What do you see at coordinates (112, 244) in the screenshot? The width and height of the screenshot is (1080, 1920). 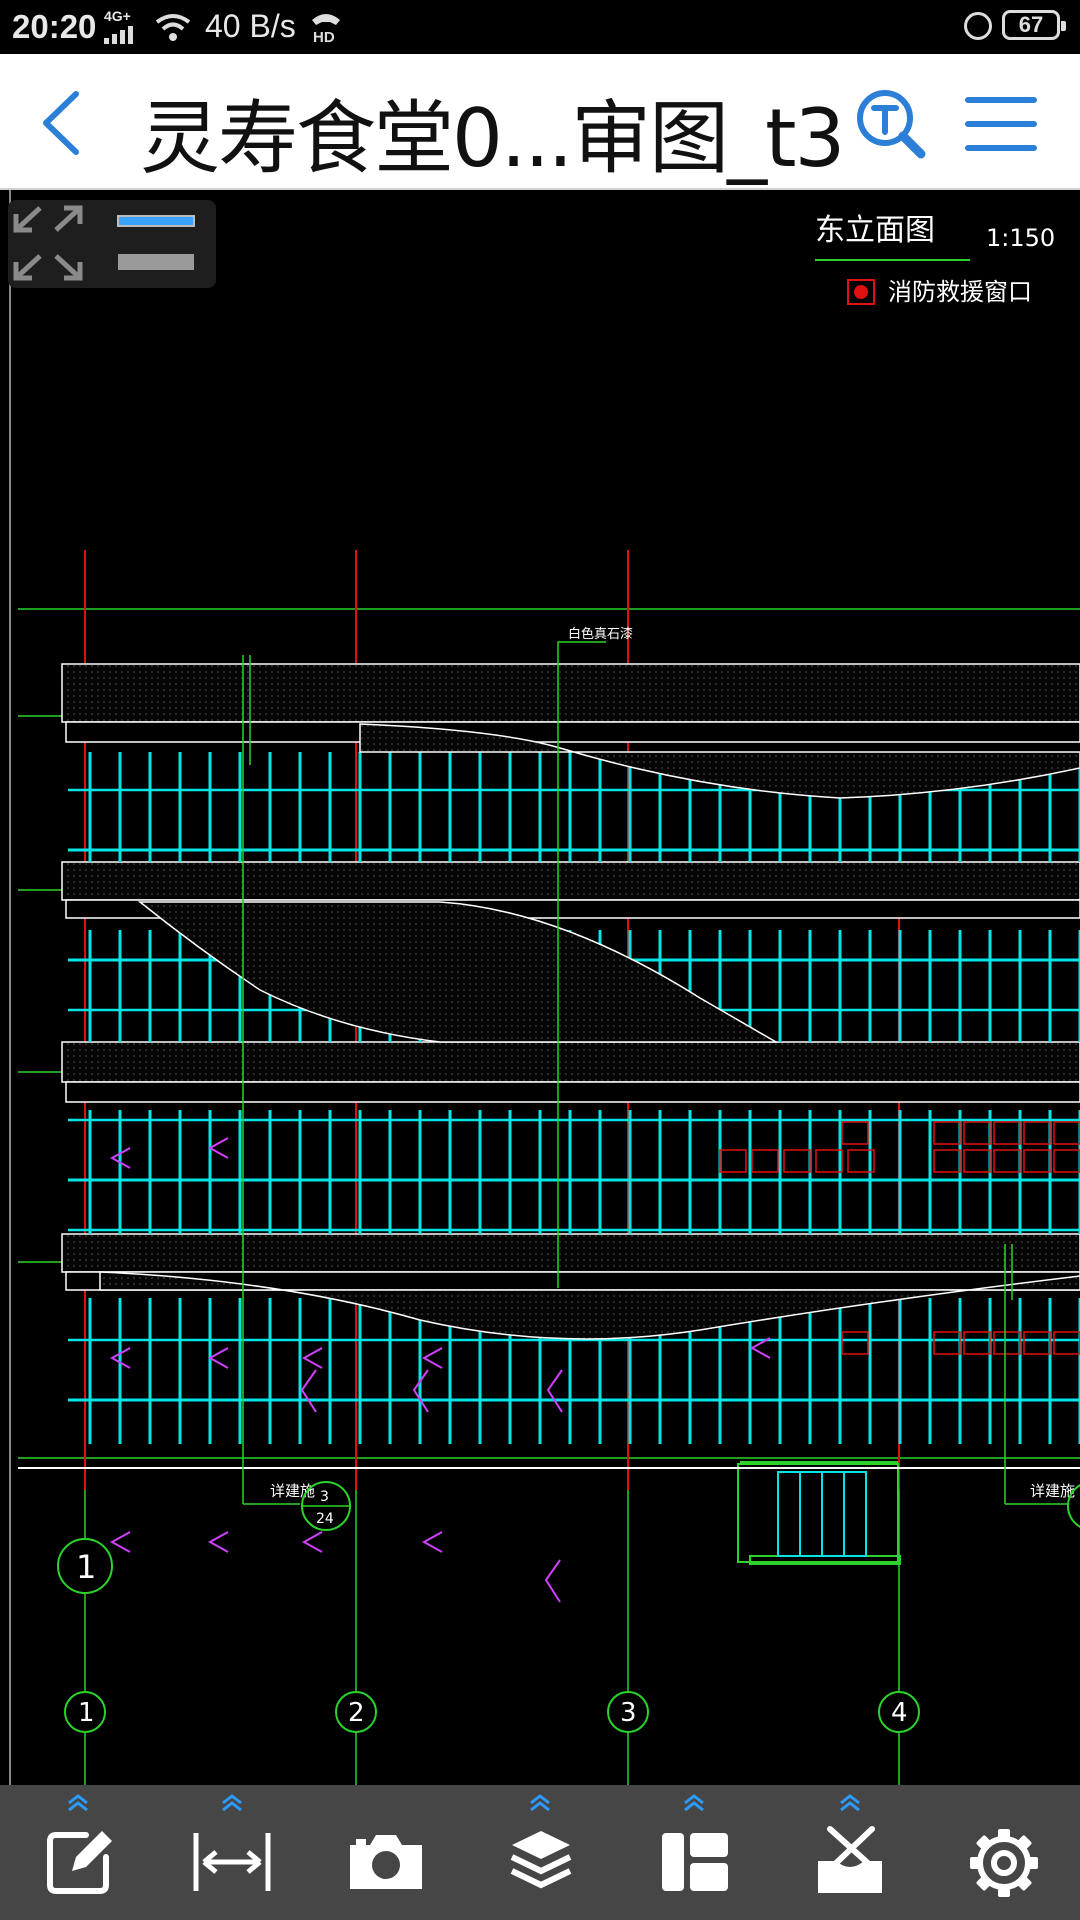 I see `view-control-panel` at bounding box center [112, 244].